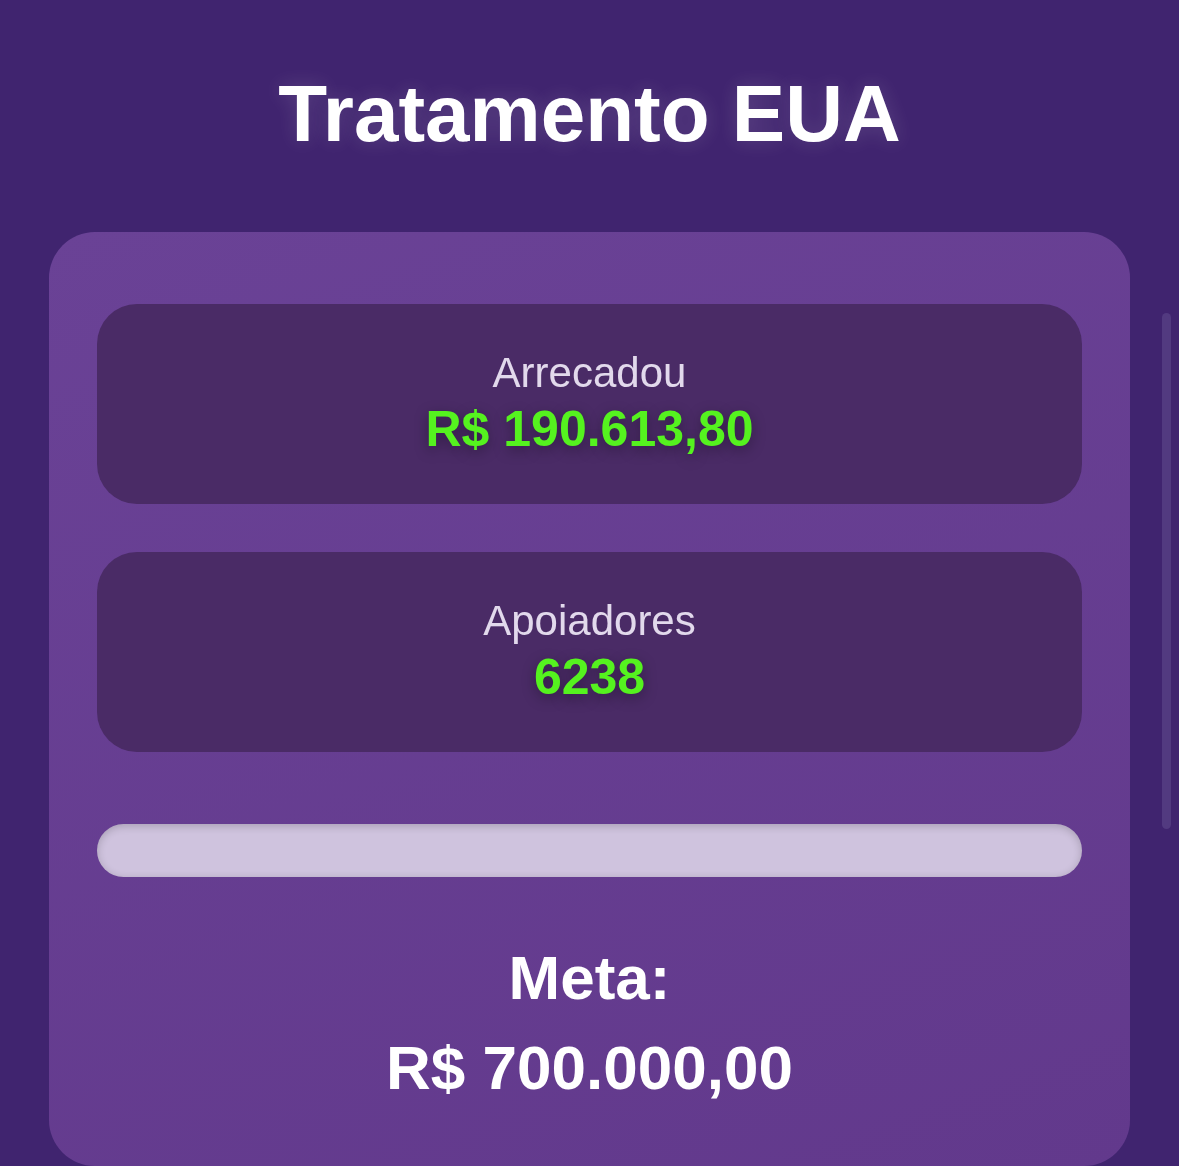 The width and height of the screenshot is (1179, 1166). I want to click on stat-value: R$ 190.613,80, so click(589, 430).